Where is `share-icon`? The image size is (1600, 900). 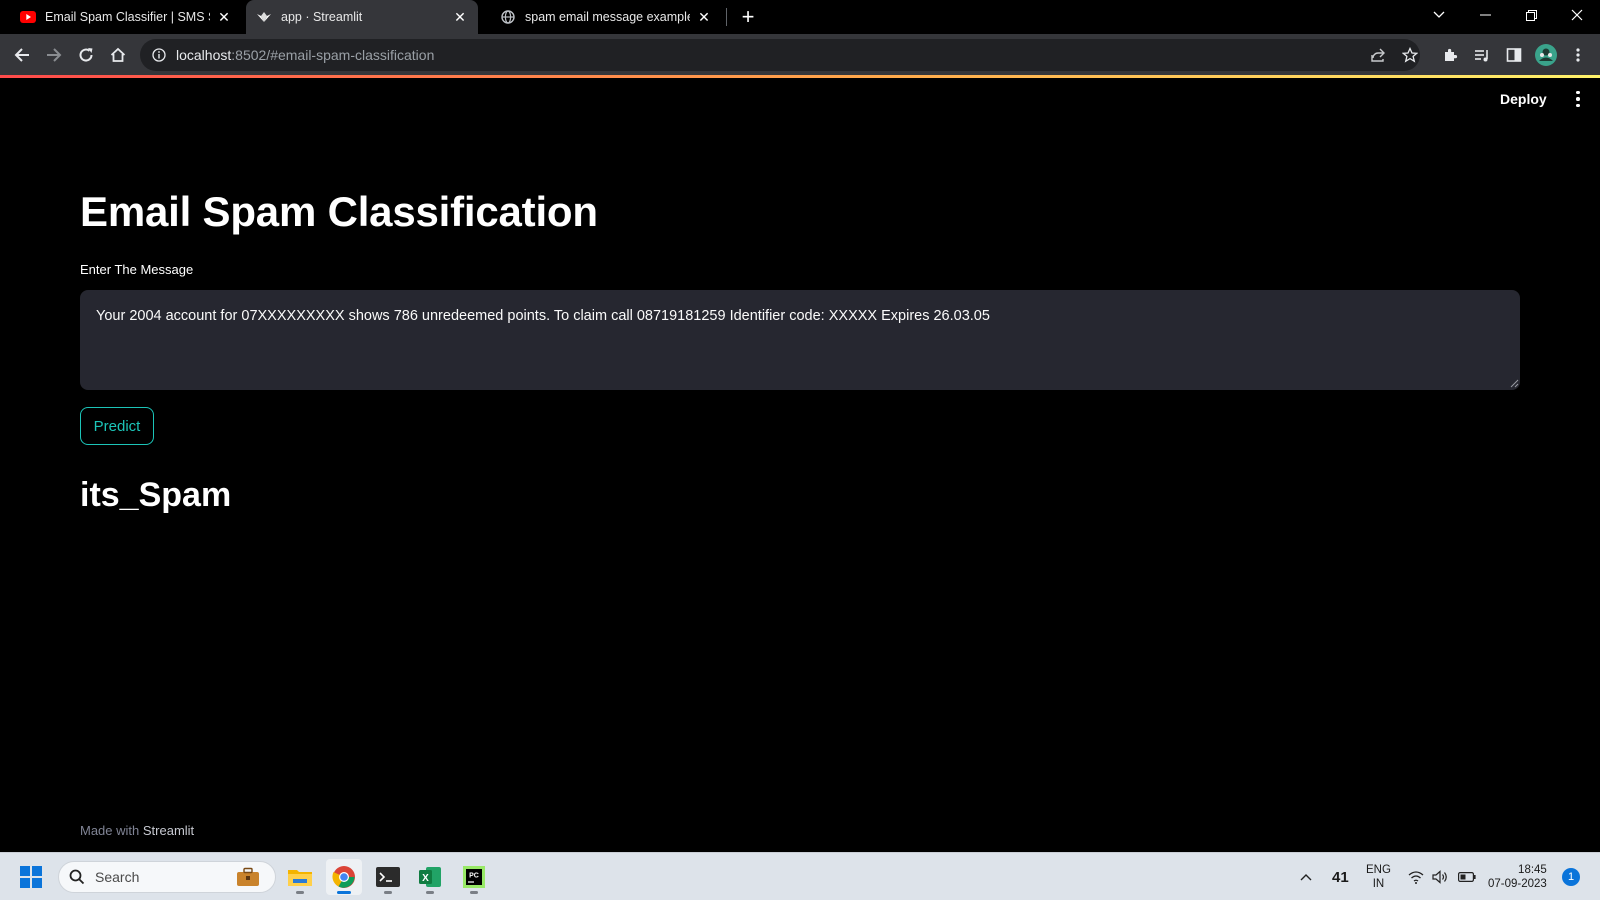
share-icon is located at coordinates (1378, 55).